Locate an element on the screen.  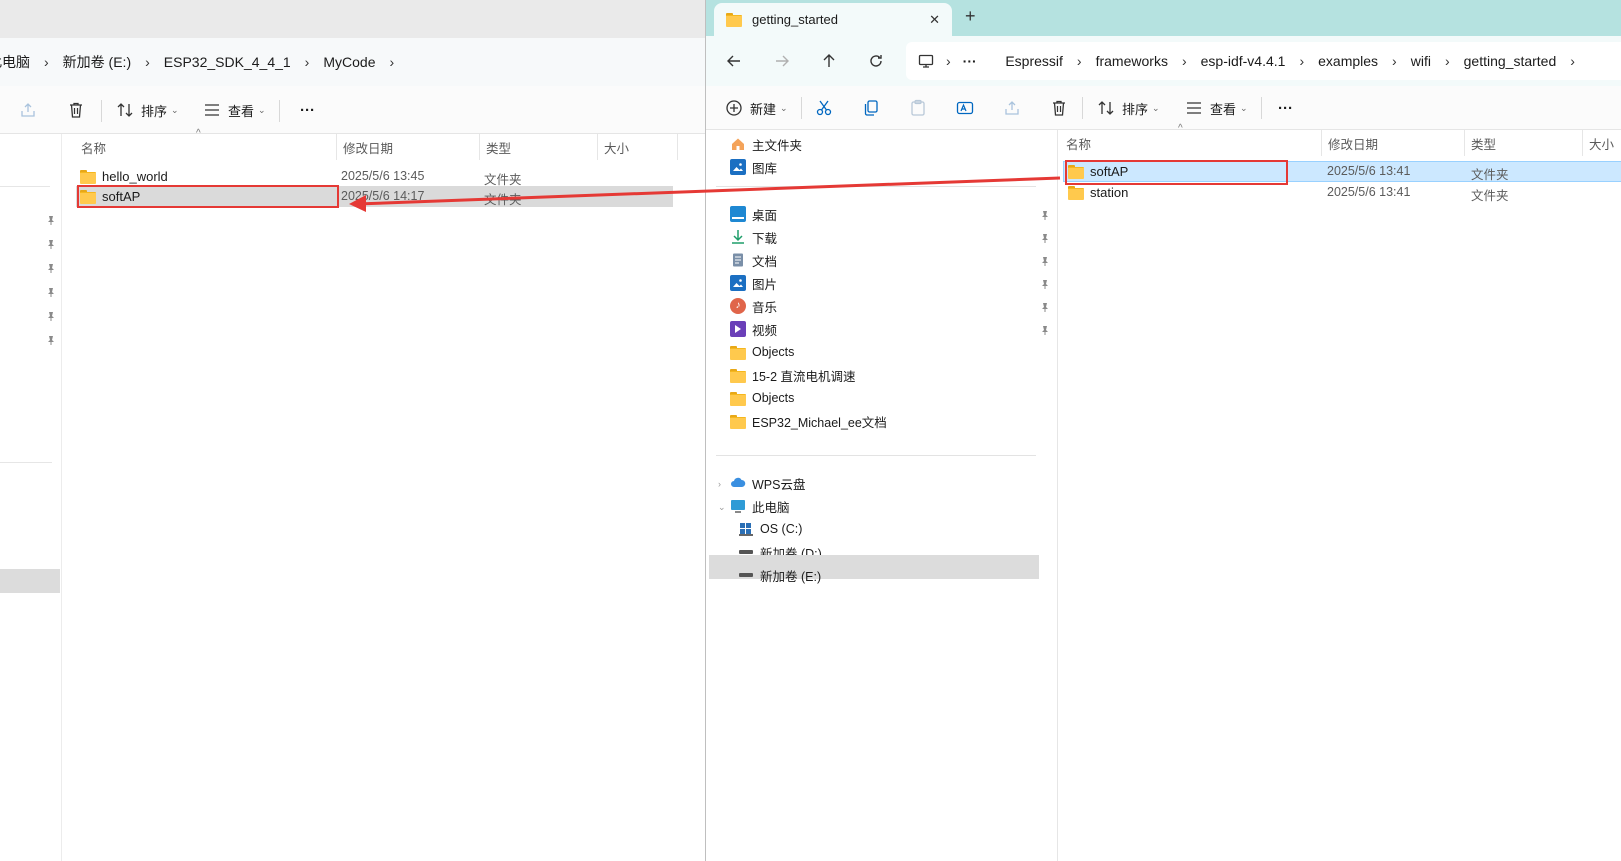
arrowhead is located at coordinates (357, 203).